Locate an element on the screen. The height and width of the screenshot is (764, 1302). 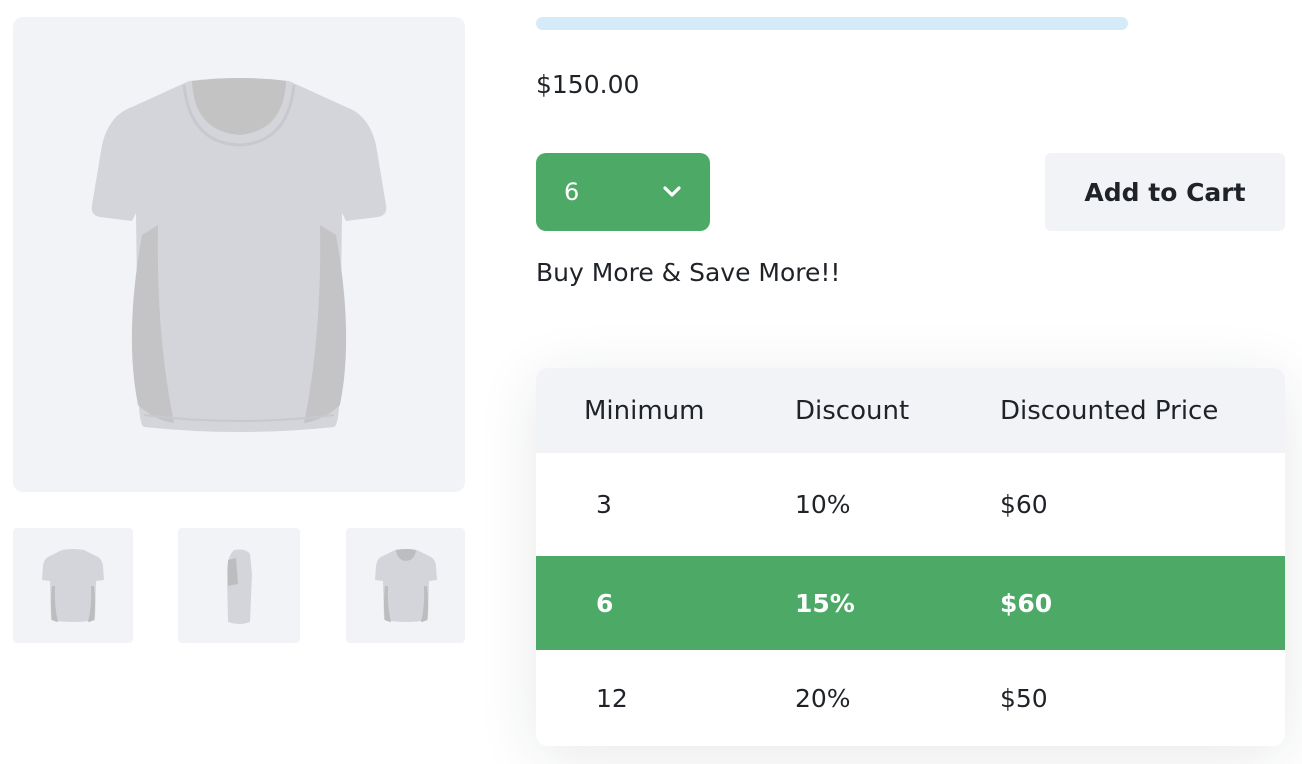
cell-minimum: 3 is located at coordinates (604, 504).